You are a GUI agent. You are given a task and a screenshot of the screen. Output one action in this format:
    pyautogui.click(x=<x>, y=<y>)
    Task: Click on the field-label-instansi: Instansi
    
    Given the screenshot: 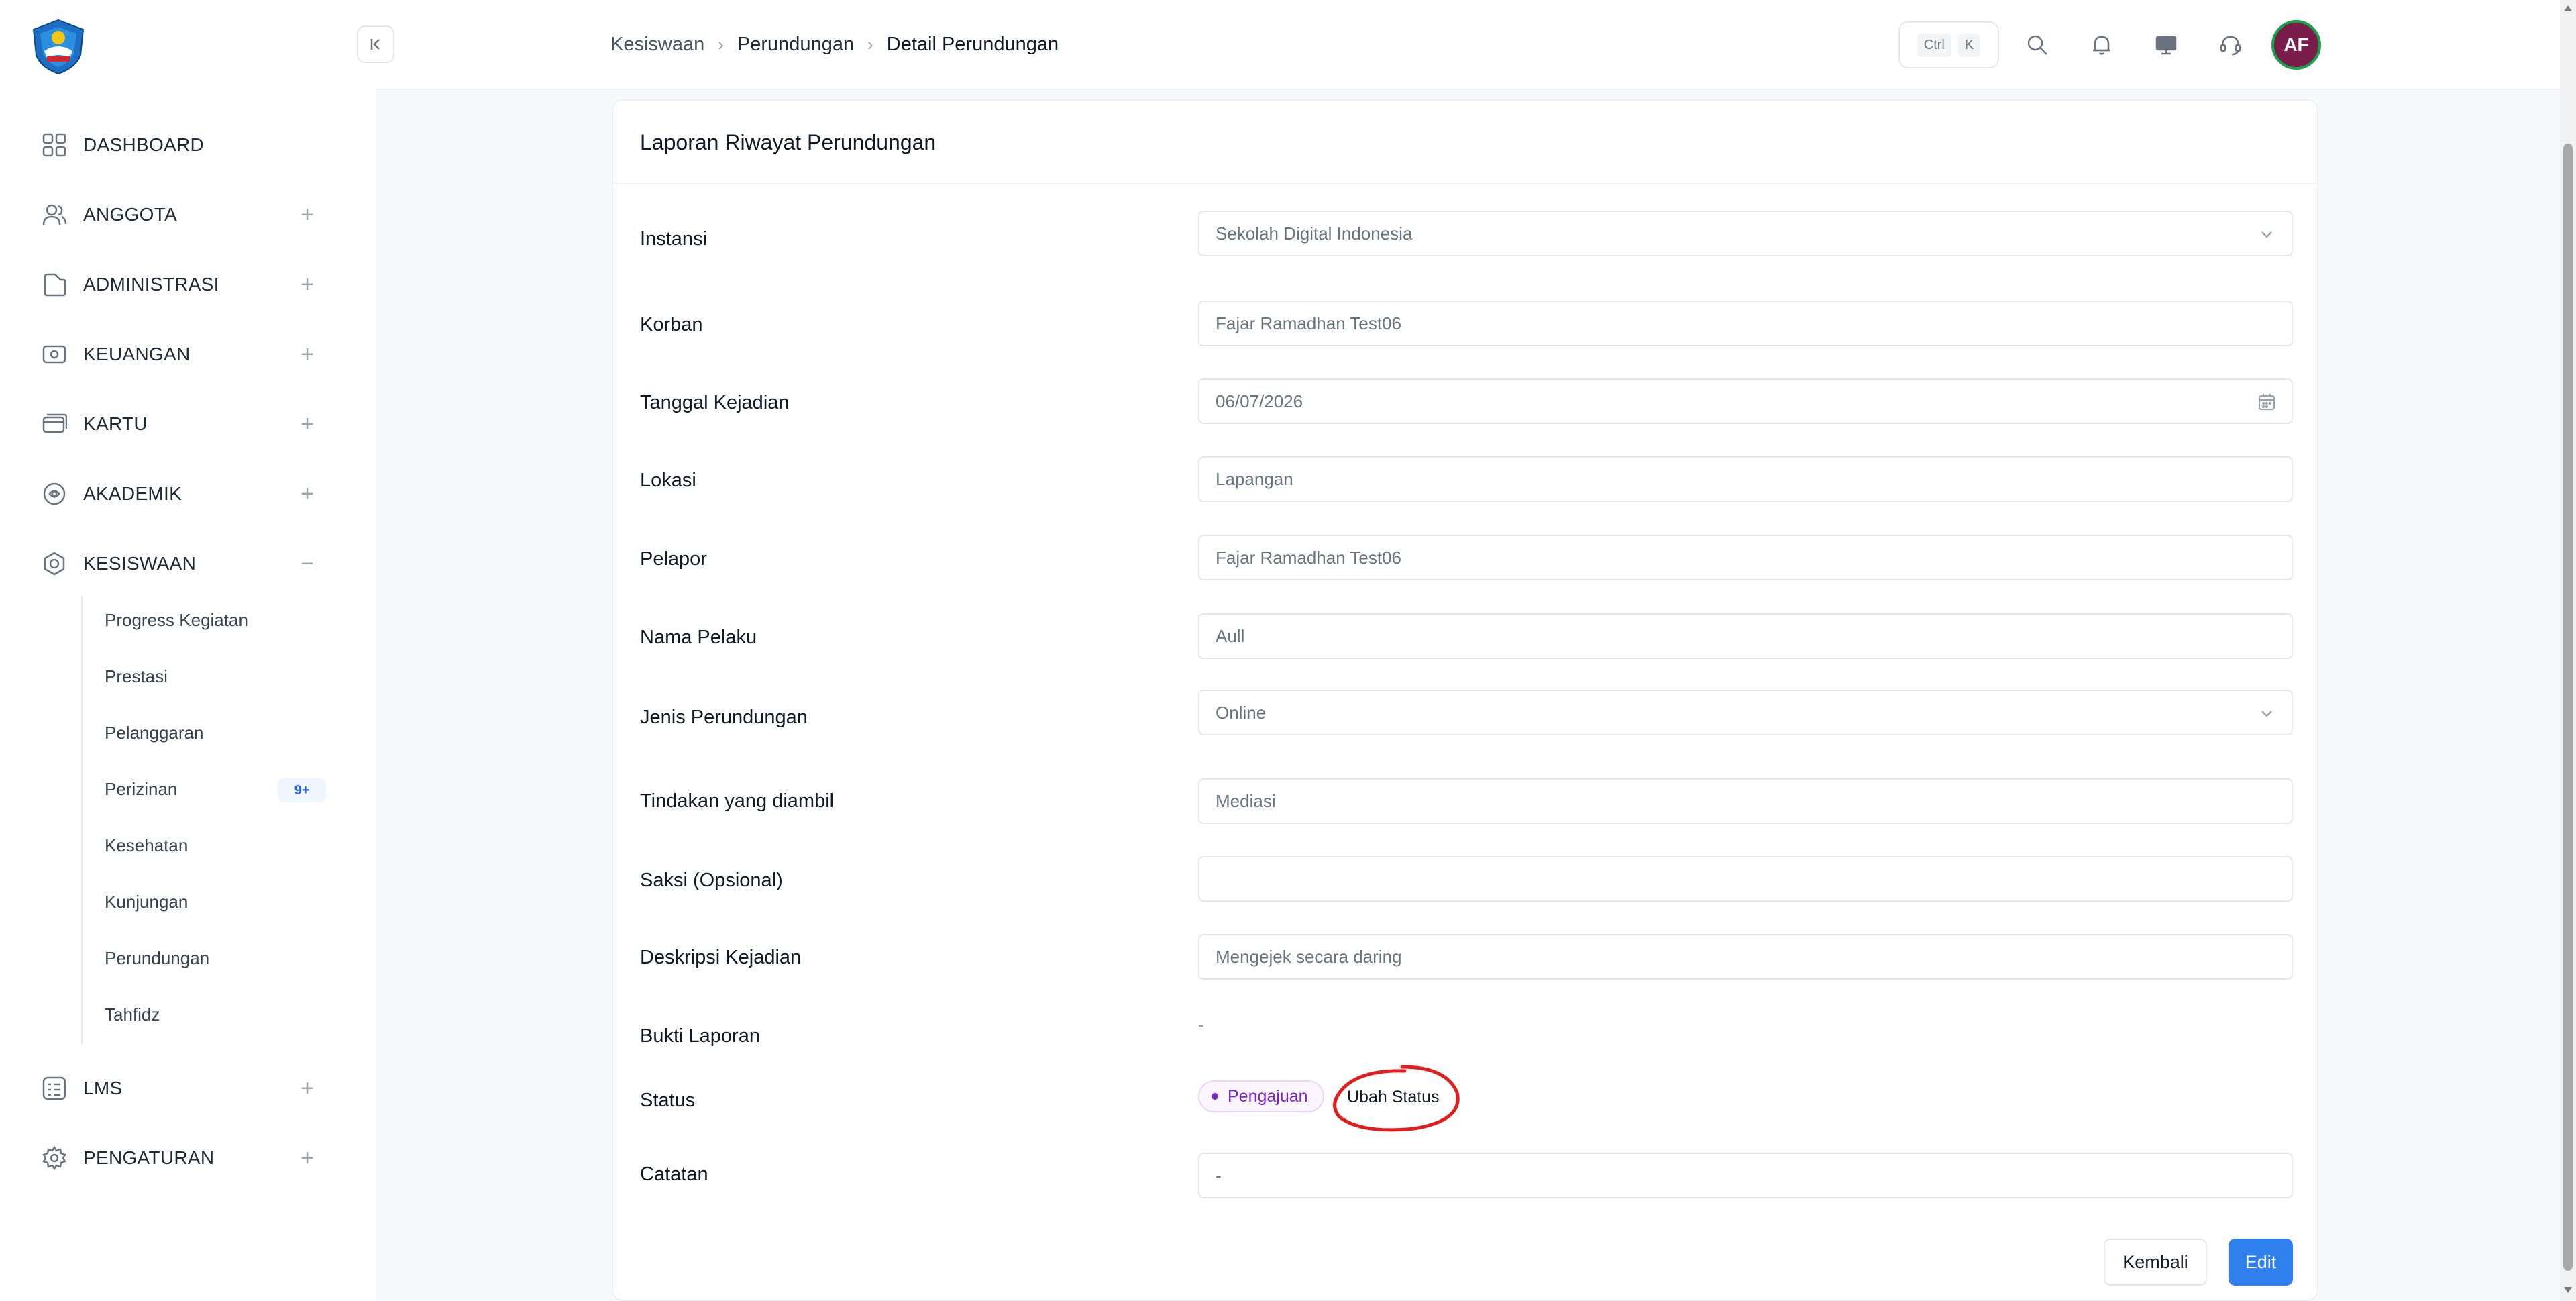 What is the action you would take?
    pyautogui.click(x=673, y=239)
    